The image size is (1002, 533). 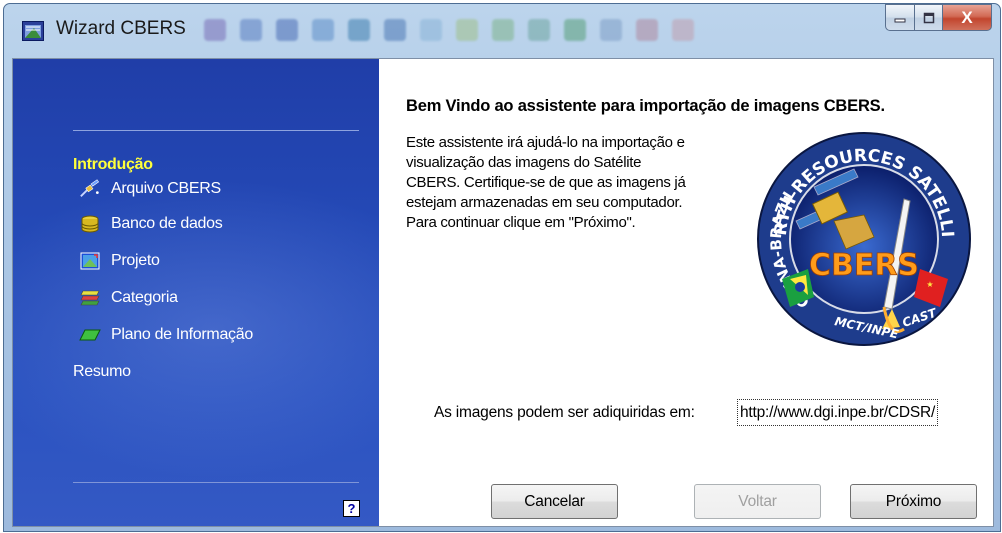 I want to click on help-icon: ?, so click(x=351, y=508).